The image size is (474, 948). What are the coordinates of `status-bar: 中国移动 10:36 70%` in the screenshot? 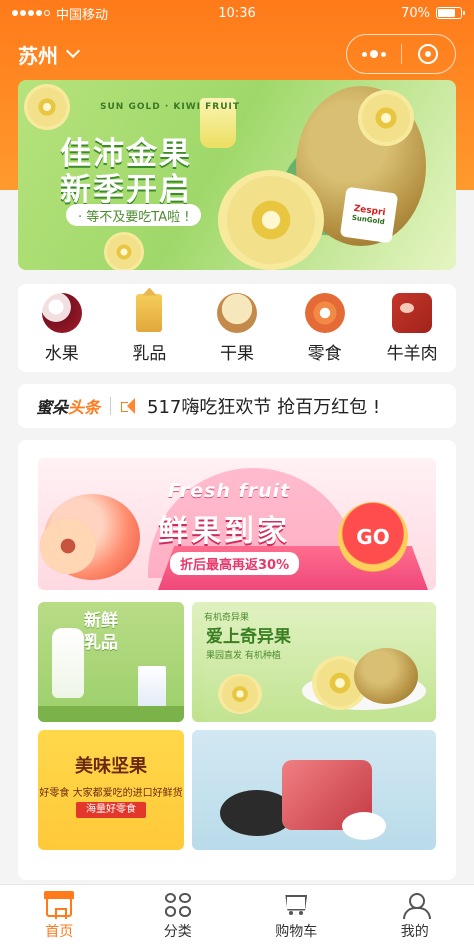 It's located at (237, 13).